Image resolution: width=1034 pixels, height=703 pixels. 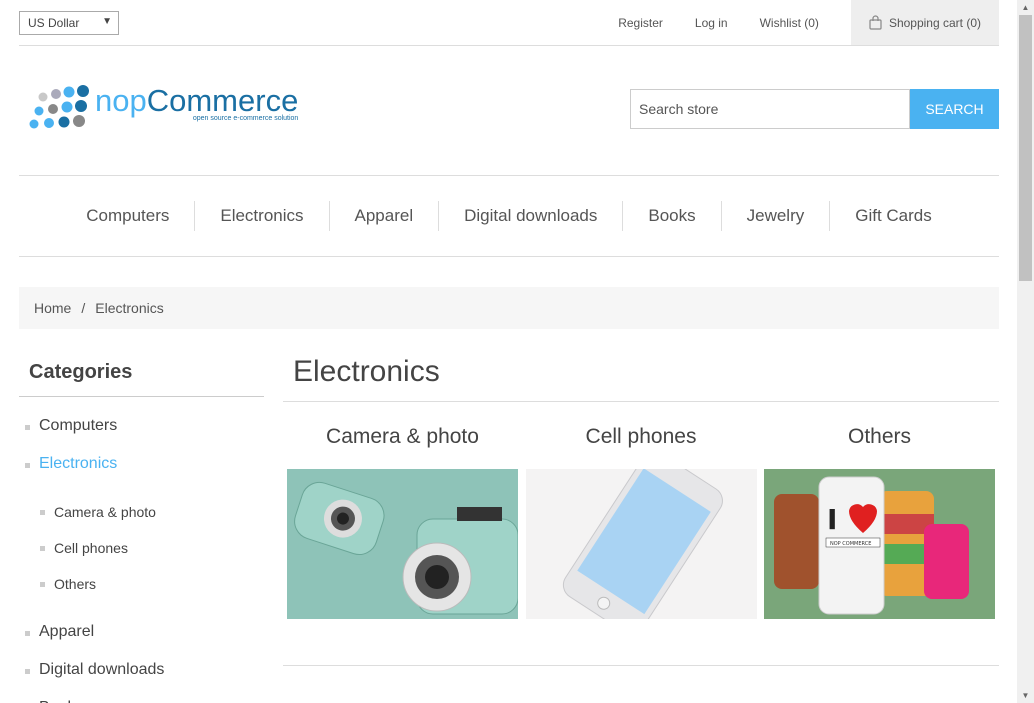 I want to click on dropdown-arrow-icon: ▼, so click(x=107, y=21).